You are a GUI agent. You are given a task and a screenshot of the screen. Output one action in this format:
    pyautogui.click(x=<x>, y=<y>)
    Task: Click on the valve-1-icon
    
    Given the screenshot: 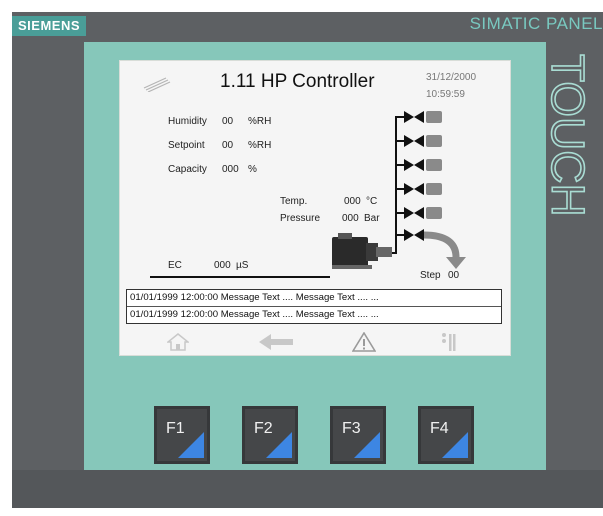 What is the action you would take?
    pyautogui.click(x=423, y=117)
    